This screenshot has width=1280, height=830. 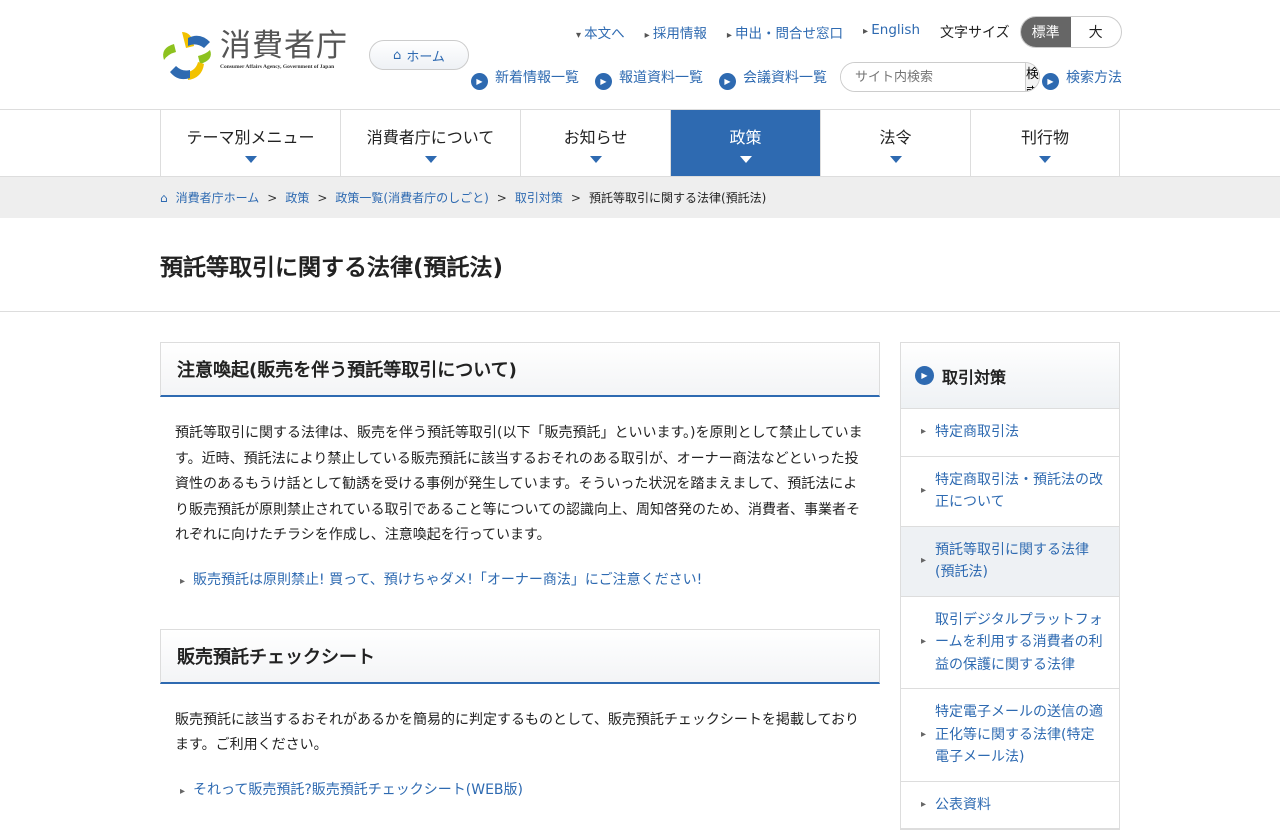 I want to click on search-button: 検索, so click(x=1032, y=77).